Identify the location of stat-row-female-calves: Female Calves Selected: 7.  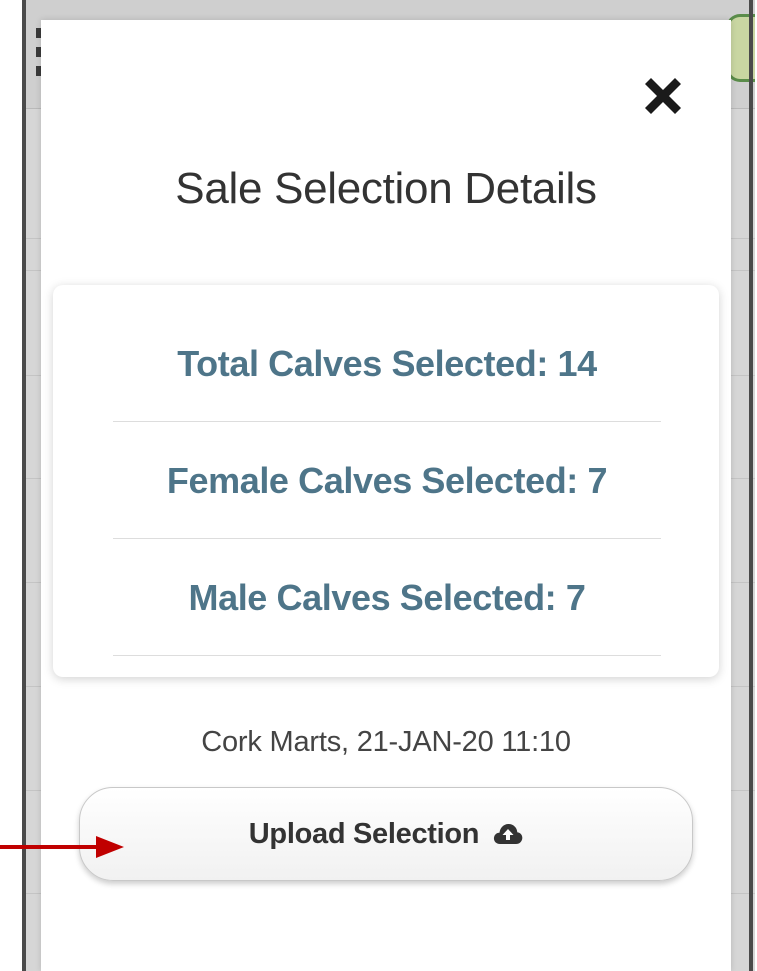
(387, 480).